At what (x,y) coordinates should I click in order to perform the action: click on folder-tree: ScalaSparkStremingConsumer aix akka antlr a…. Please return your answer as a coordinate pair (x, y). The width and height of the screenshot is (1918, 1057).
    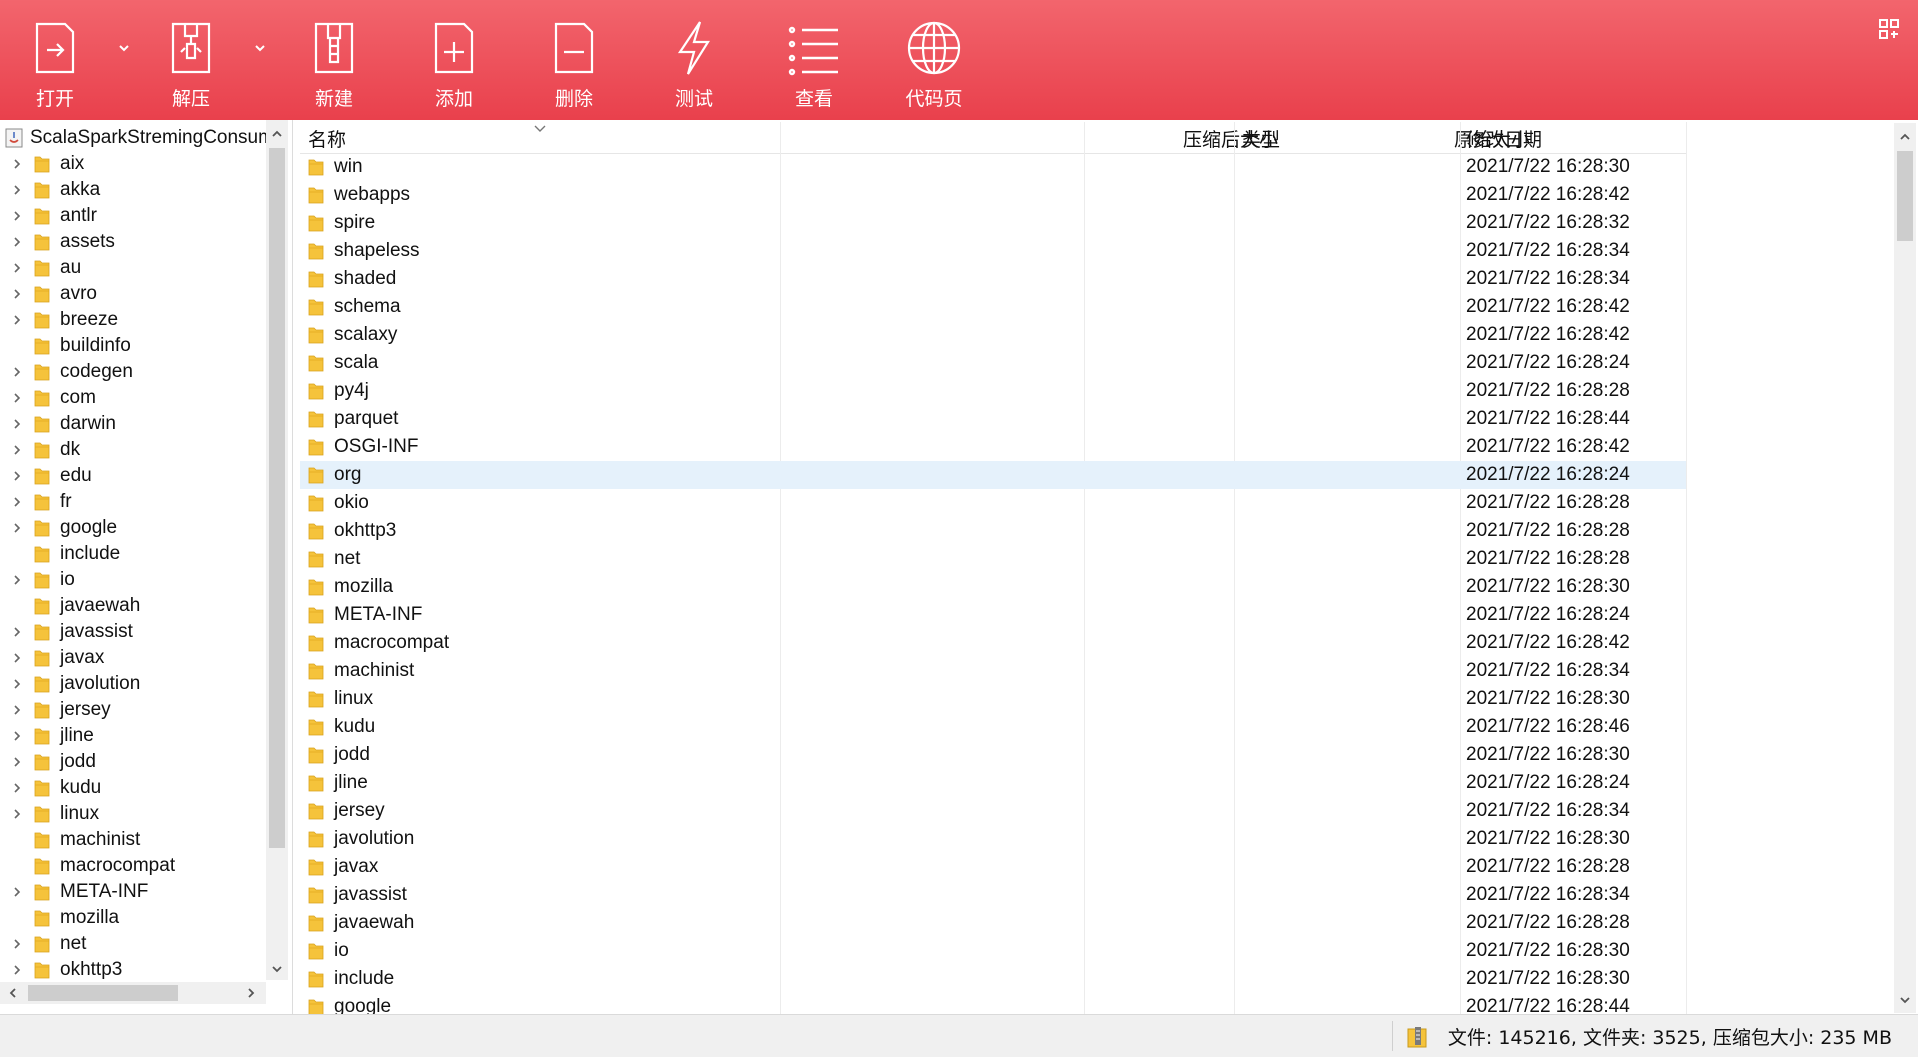
    Looking at the image, I should click on (146, 567).